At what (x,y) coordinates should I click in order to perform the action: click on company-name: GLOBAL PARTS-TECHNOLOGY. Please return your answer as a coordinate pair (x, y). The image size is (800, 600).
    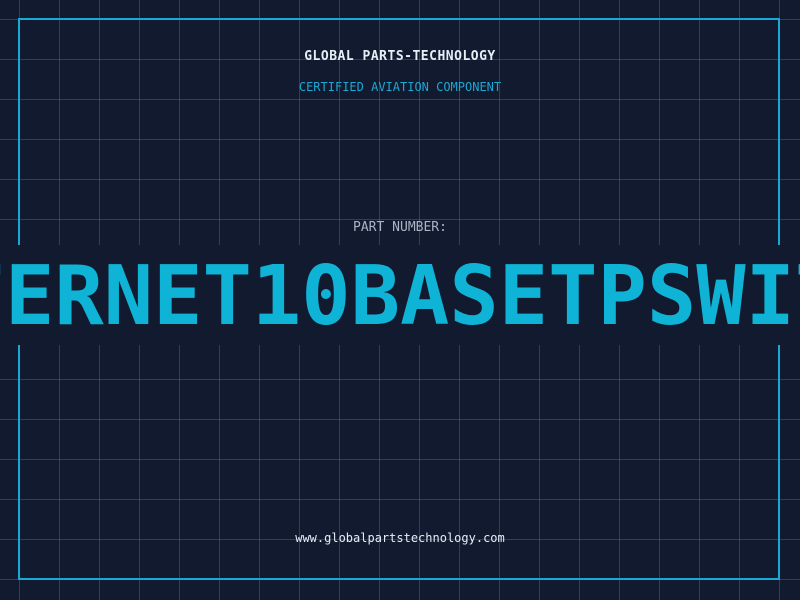
    Looking at the image, I should click on (400, 56).